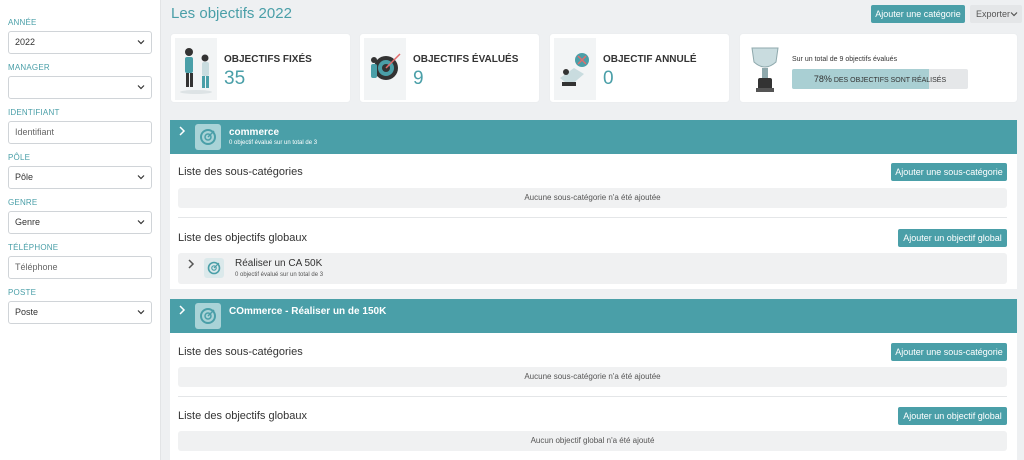  I want to click on poste-label: POSTE, so click(22, 292).